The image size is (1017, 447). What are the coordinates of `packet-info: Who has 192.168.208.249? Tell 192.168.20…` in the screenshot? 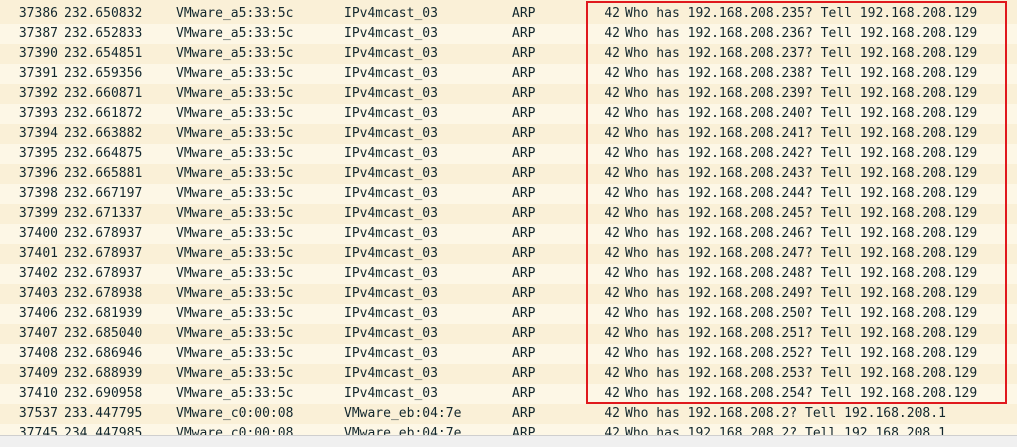 It's located at (801, 293).